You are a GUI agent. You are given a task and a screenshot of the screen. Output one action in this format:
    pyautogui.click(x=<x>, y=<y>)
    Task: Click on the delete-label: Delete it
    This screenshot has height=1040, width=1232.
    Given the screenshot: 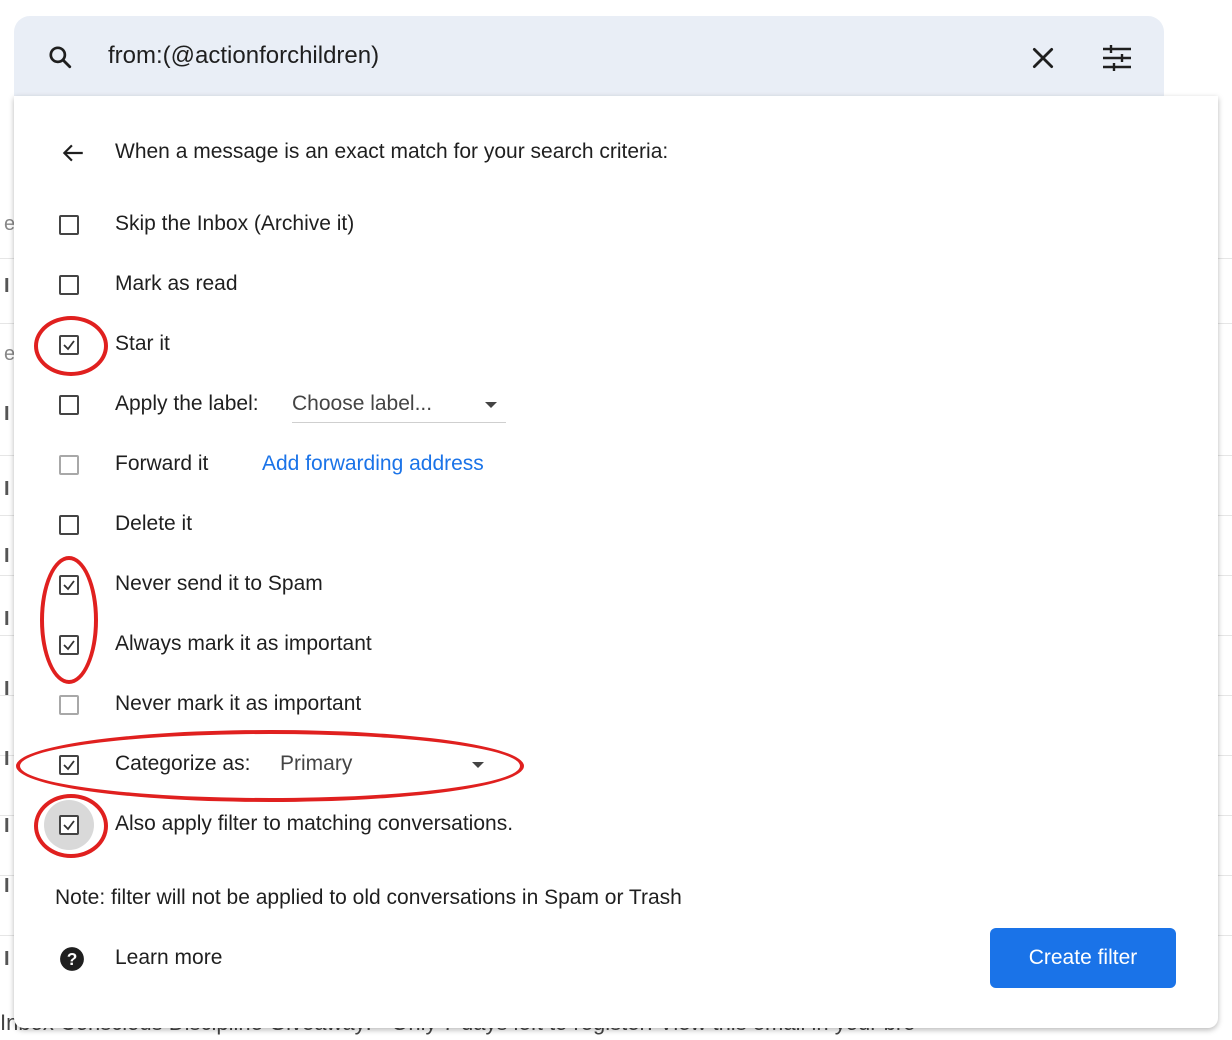 What is the action you would take?
    pyautogui.click(x=154, y=523)
    